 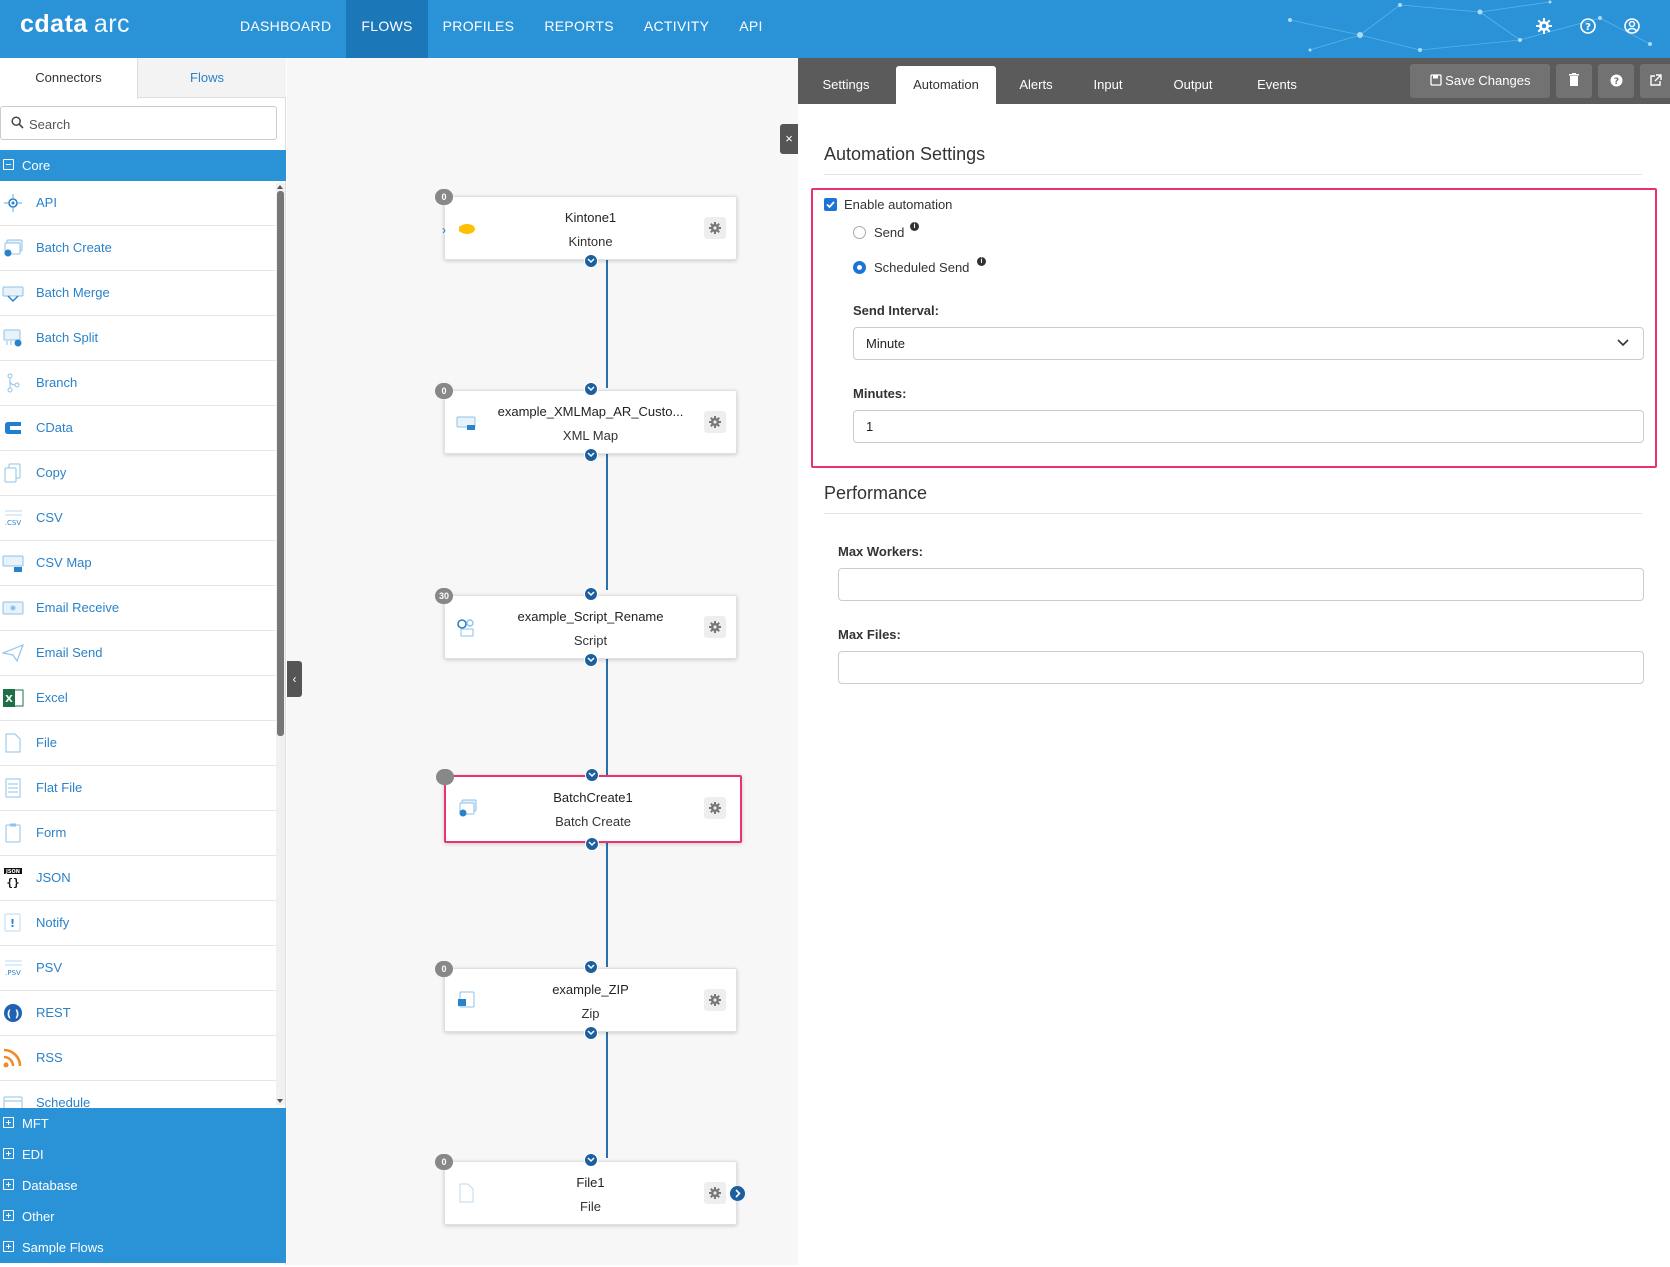 What do you see at coordinates (1241, 584) in the screenshot?
I see `max-workers-input` at bounding box center [1241, 584].